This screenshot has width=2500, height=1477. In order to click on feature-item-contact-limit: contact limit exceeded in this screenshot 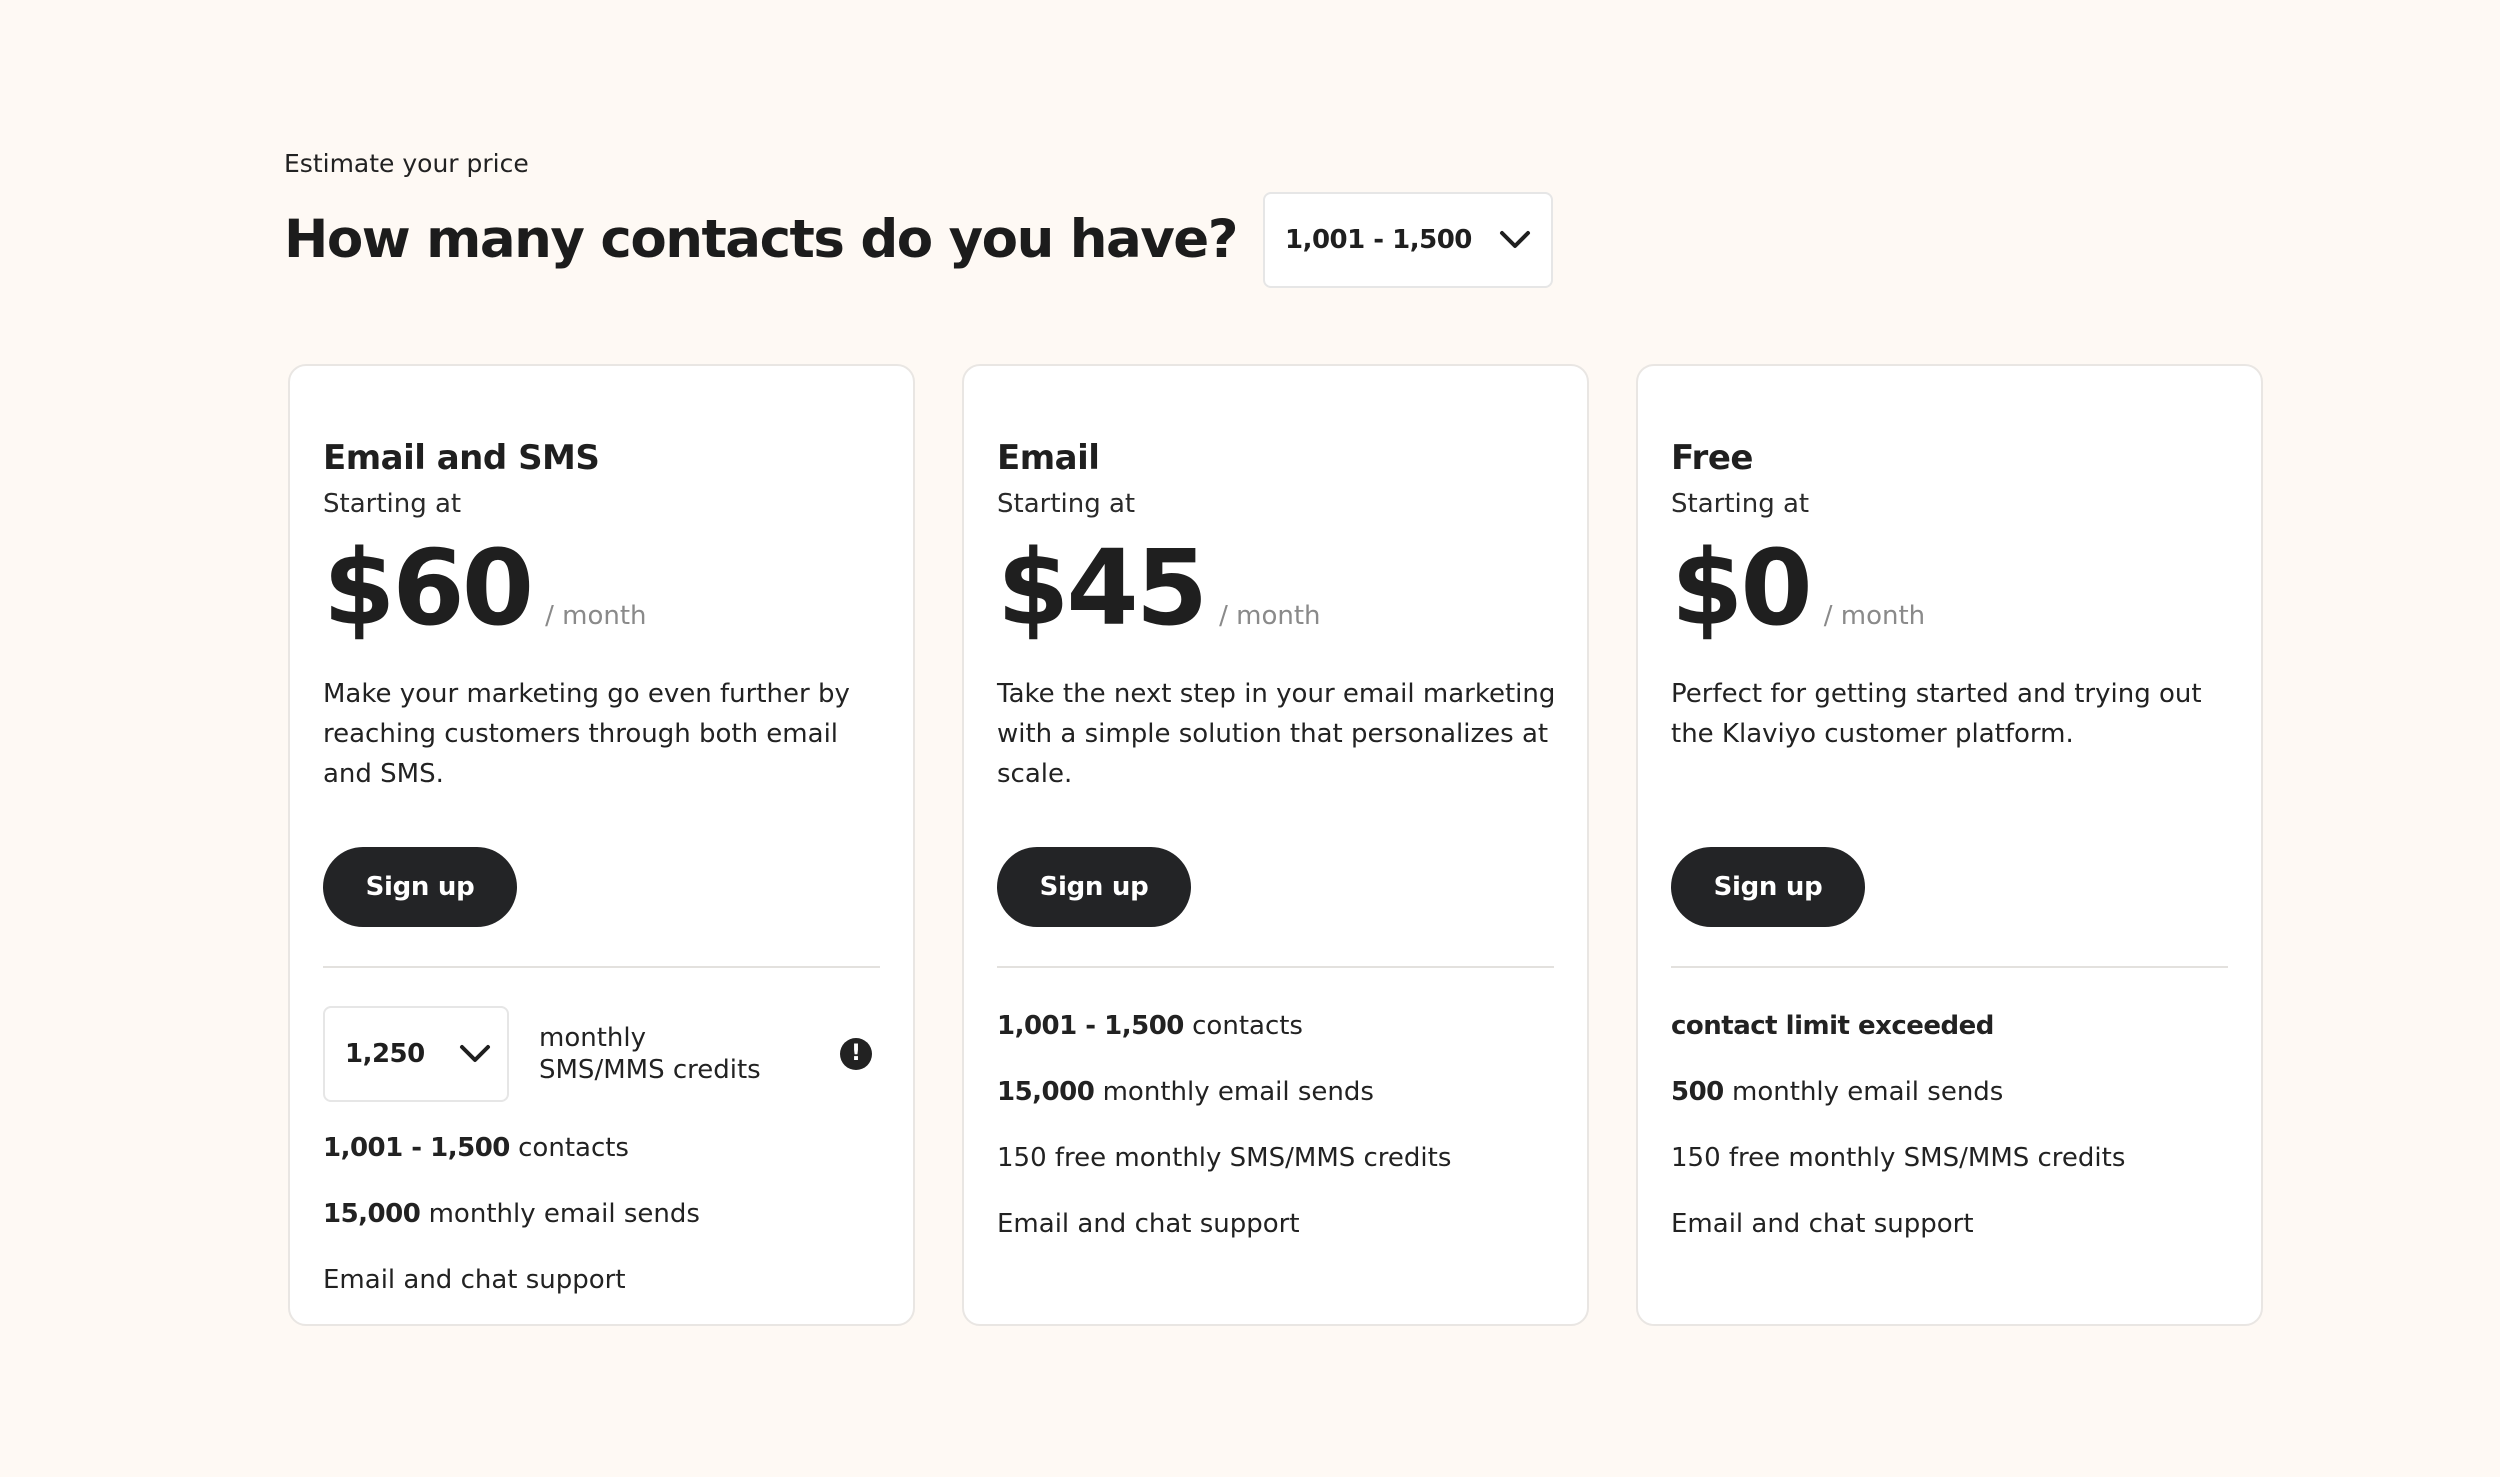, I will do `click(1949, 1039)`.